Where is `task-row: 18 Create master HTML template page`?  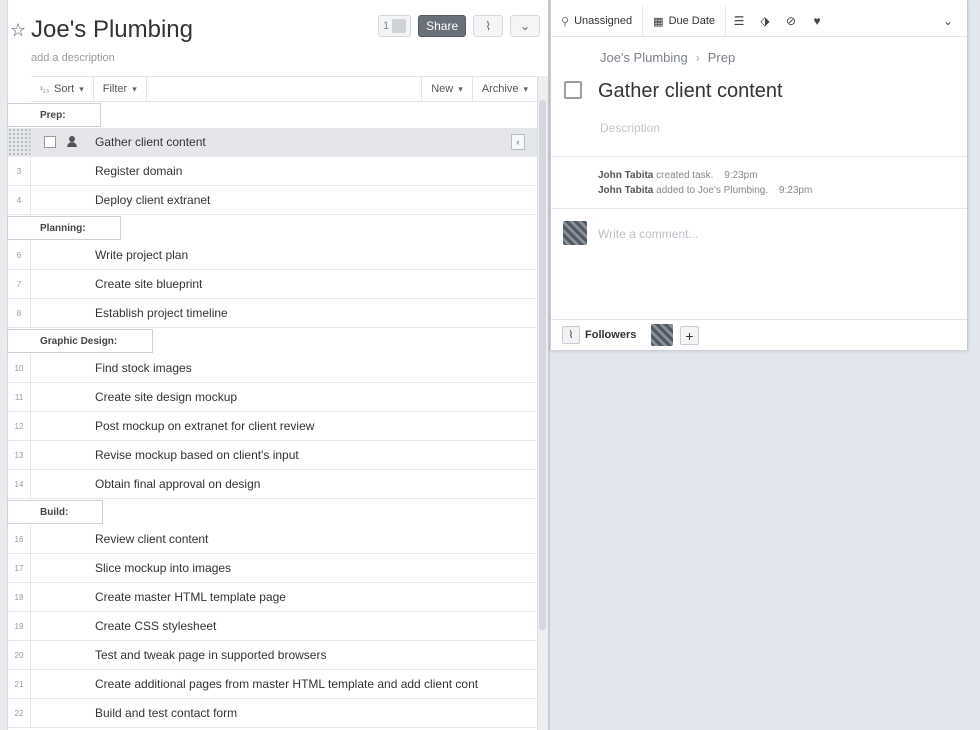
task-row: 18 Create master HTML template page is located at coordinates (272, 597).